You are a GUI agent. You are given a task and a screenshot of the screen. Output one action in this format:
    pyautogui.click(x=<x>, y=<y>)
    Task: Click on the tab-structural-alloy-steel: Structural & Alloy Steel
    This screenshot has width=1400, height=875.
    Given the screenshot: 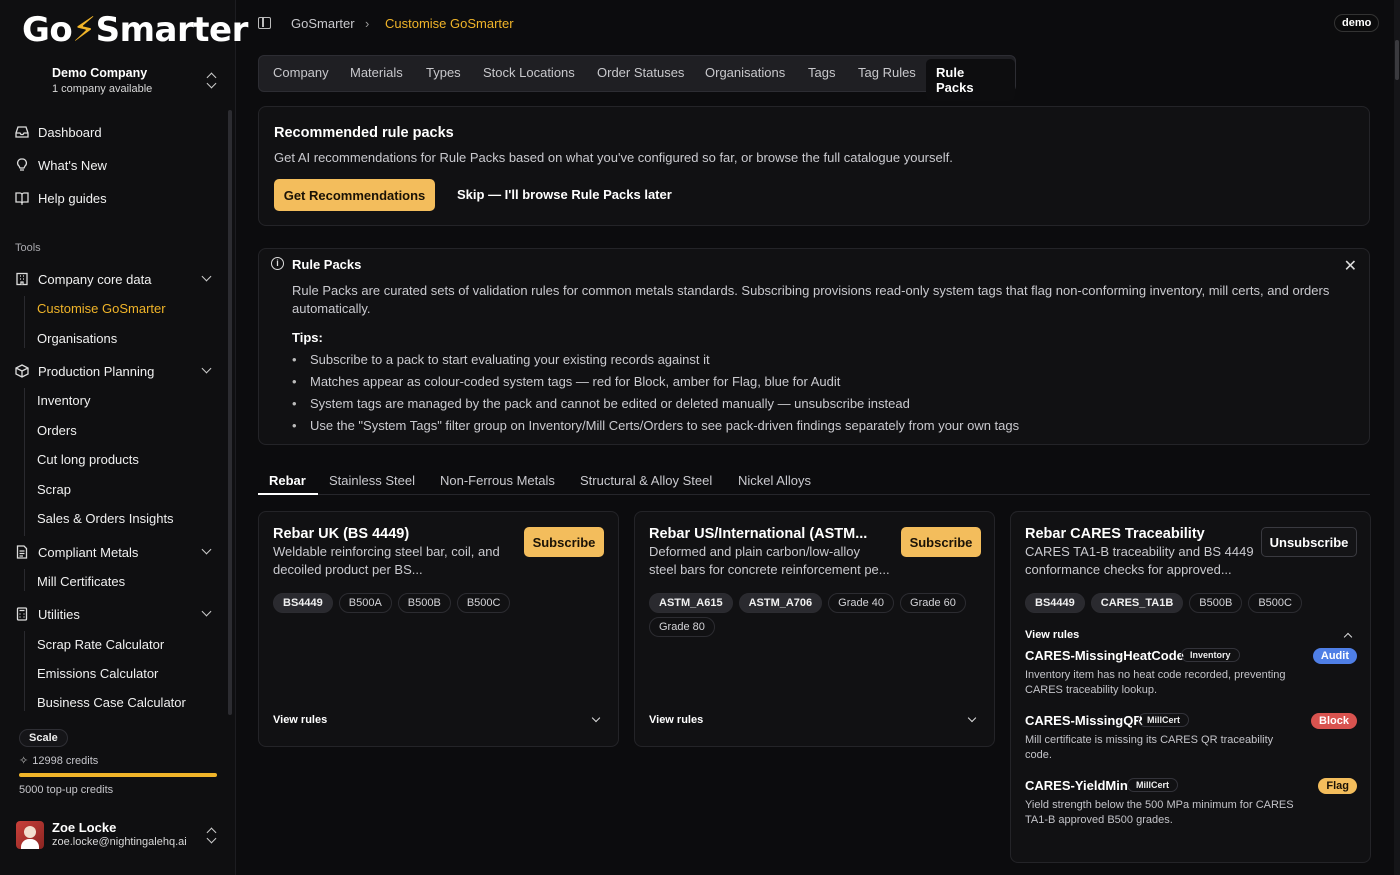 What is the action you would take?
    pyautogui.click(x=646, y=480)
    